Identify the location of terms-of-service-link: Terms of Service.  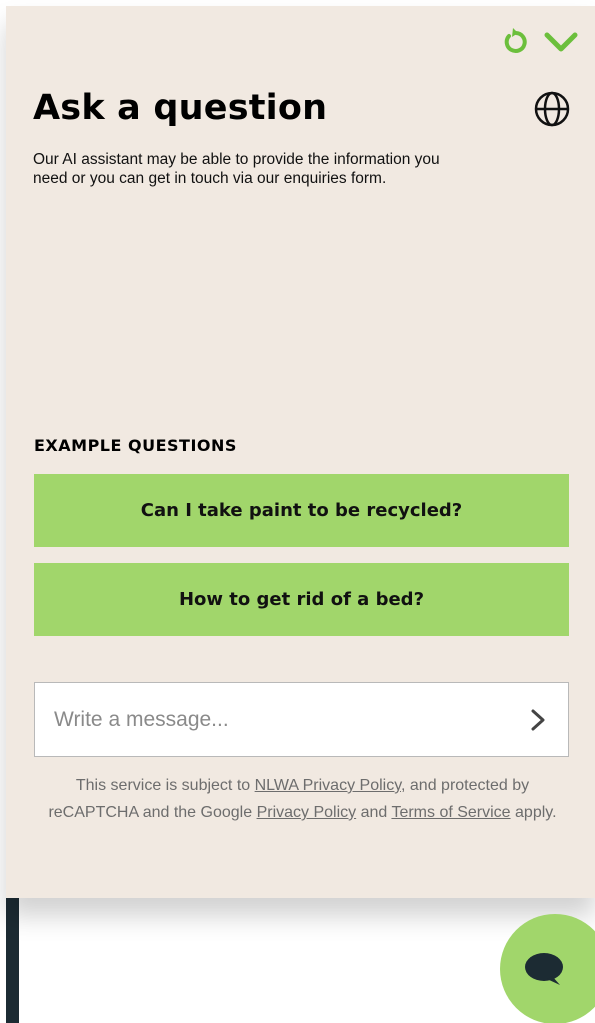
(450, 812).